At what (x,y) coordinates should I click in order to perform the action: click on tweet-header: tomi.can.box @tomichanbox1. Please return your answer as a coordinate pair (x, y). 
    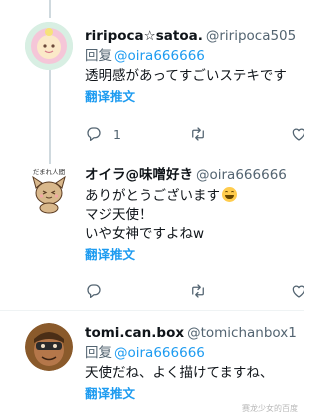
    Looking at the image, I should click on (194, 333).